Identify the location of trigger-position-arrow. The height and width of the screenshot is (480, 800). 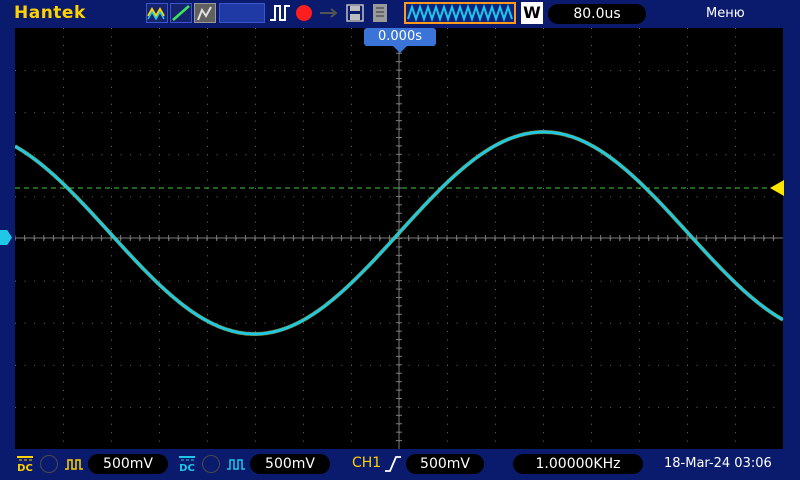
(400, 49).